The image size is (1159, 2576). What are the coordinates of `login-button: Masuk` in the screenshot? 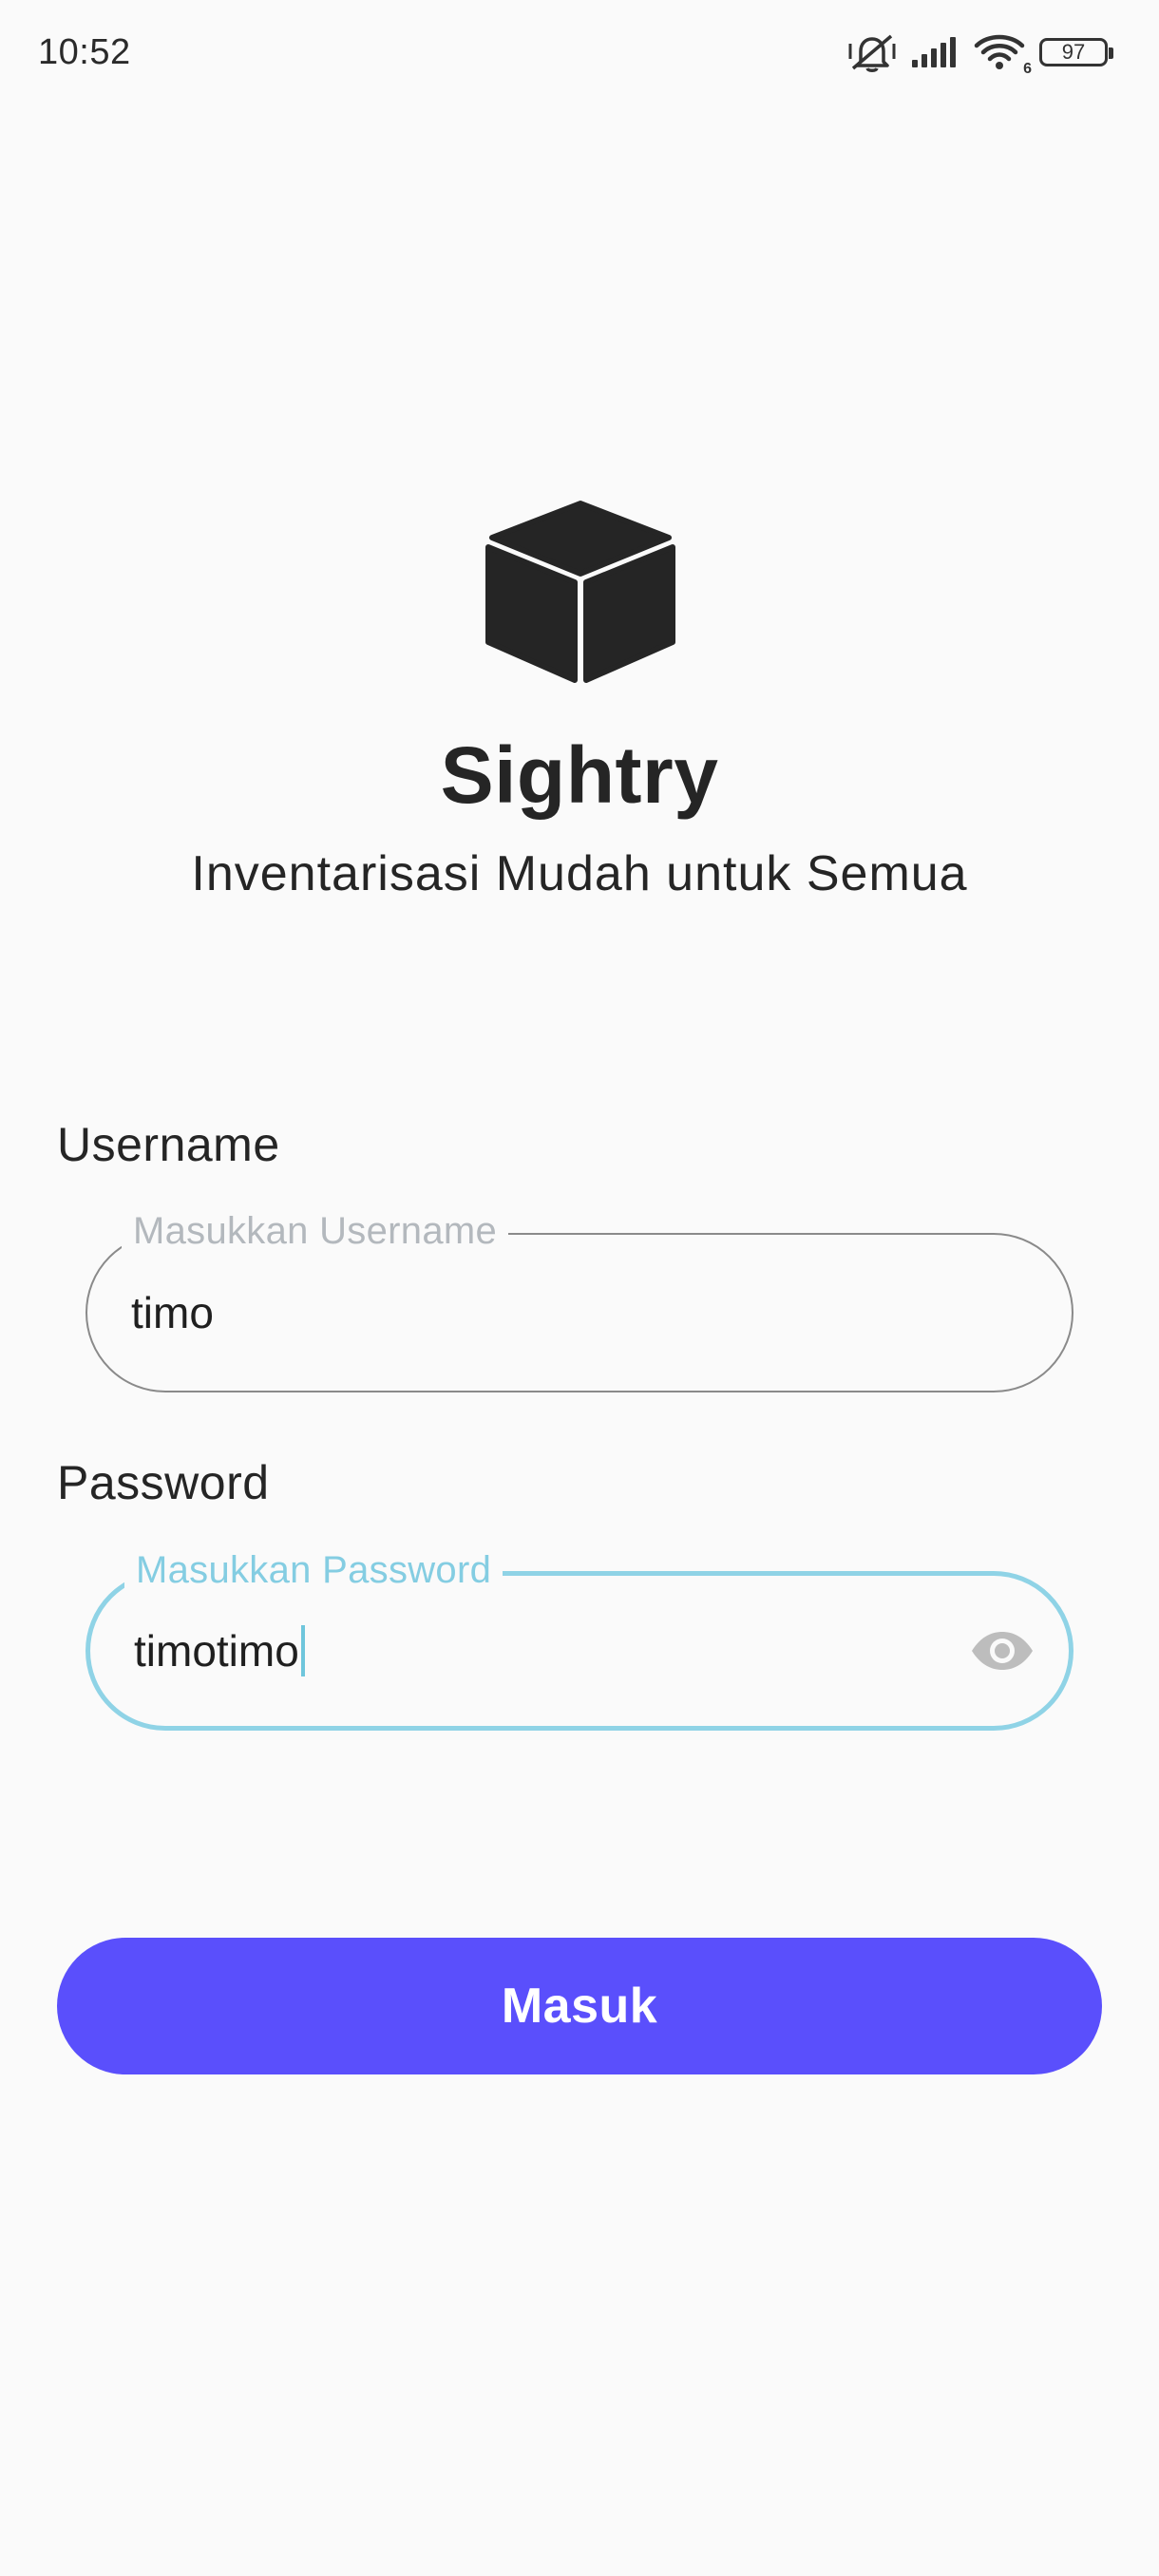 It's located at (579, 2006).